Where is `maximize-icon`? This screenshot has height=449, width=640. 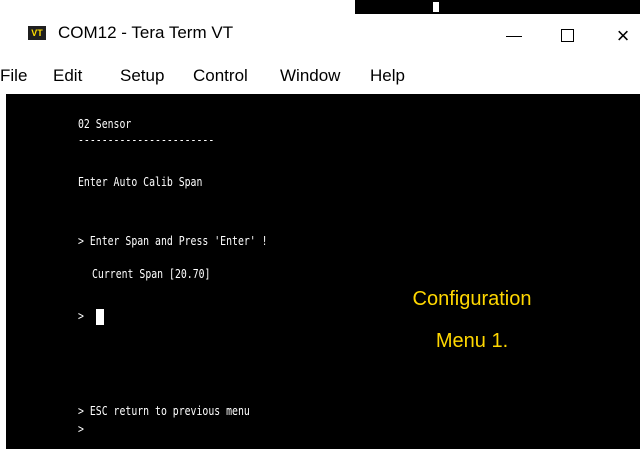 maximize-icon is located at coordinates (567, 35).